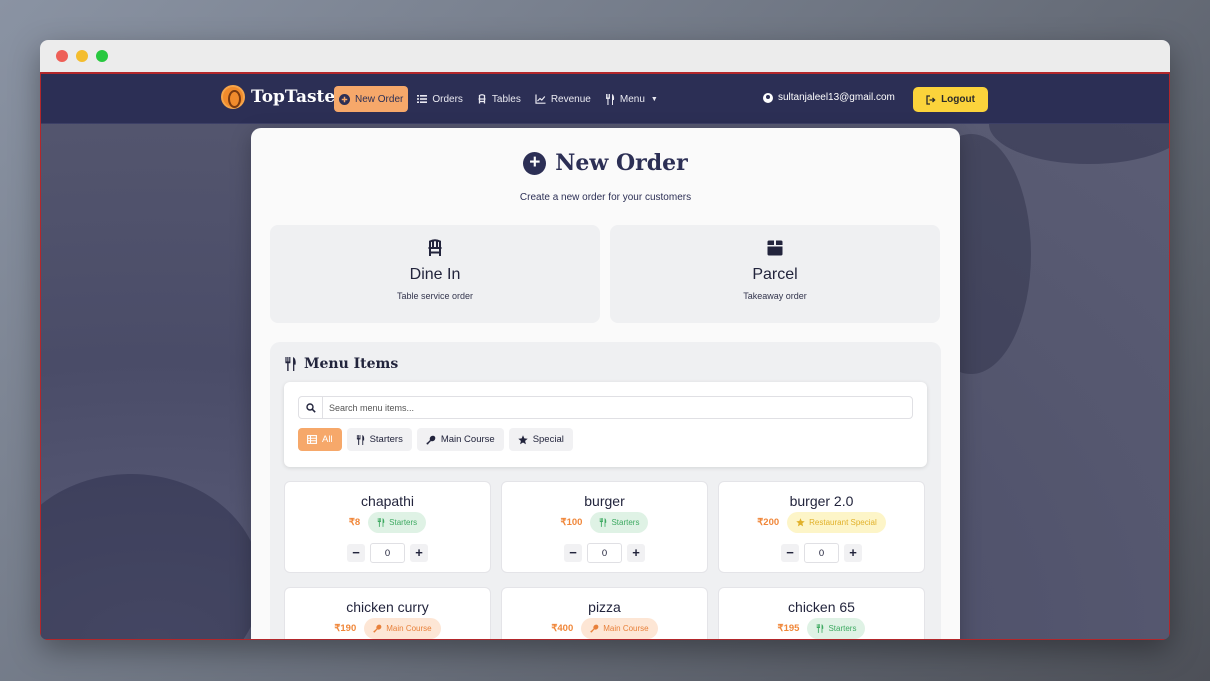  I want to click on nav-new-order: New Order, so click(371, 99).